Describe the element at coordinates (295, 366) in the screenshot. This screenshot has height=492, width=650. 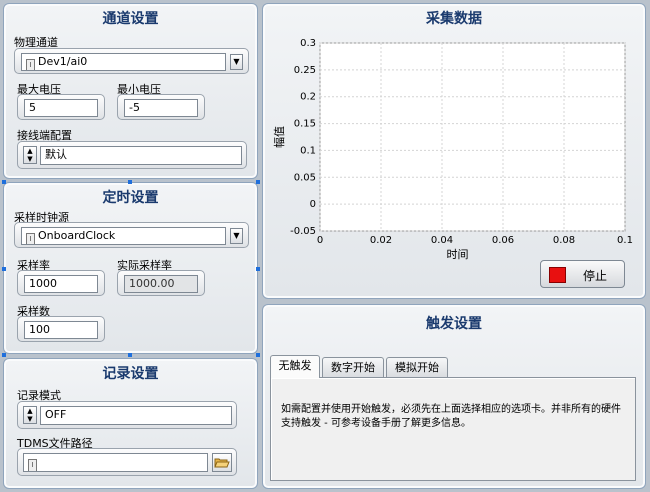
I see `tab-no-trigger: 无触发` at that location.